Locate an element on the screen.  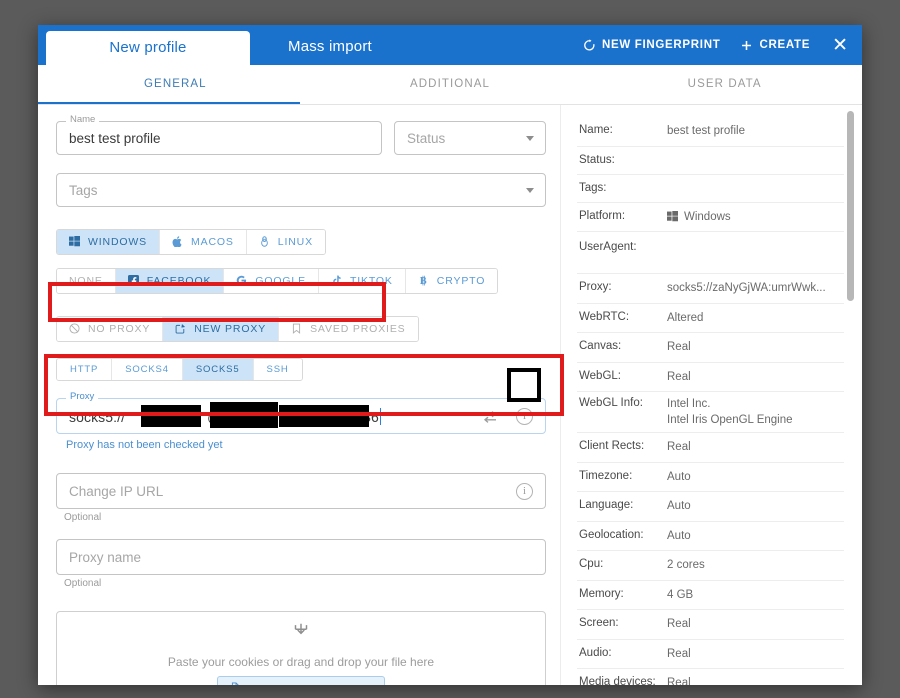
tab-new-profile-label: New profile is located at coordinates (148, 47).